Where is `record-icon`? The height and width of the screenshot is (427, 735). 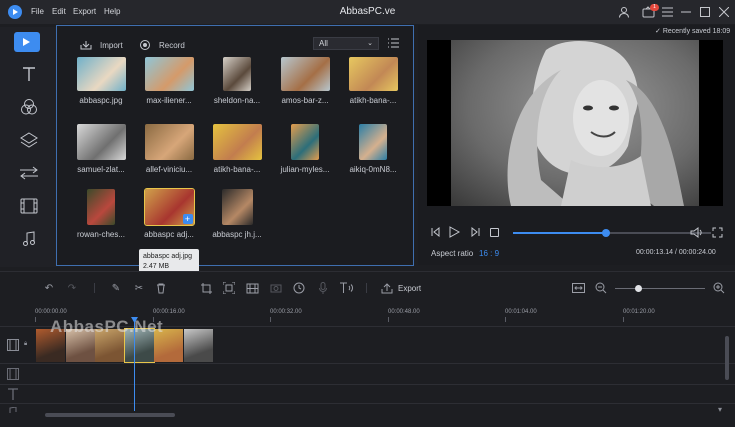 record-icon is located at coordinates (145, 45).